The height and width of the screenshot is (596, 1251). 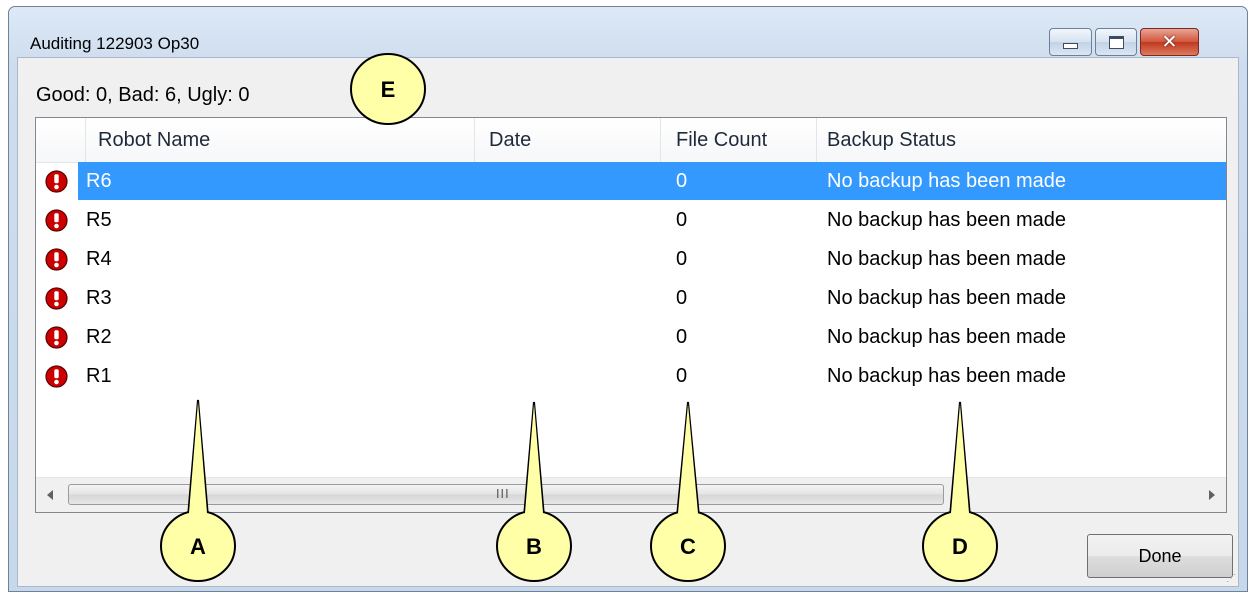 I want to click on table-row: R6 0 No backup has been made, so click(x=631, y=181).